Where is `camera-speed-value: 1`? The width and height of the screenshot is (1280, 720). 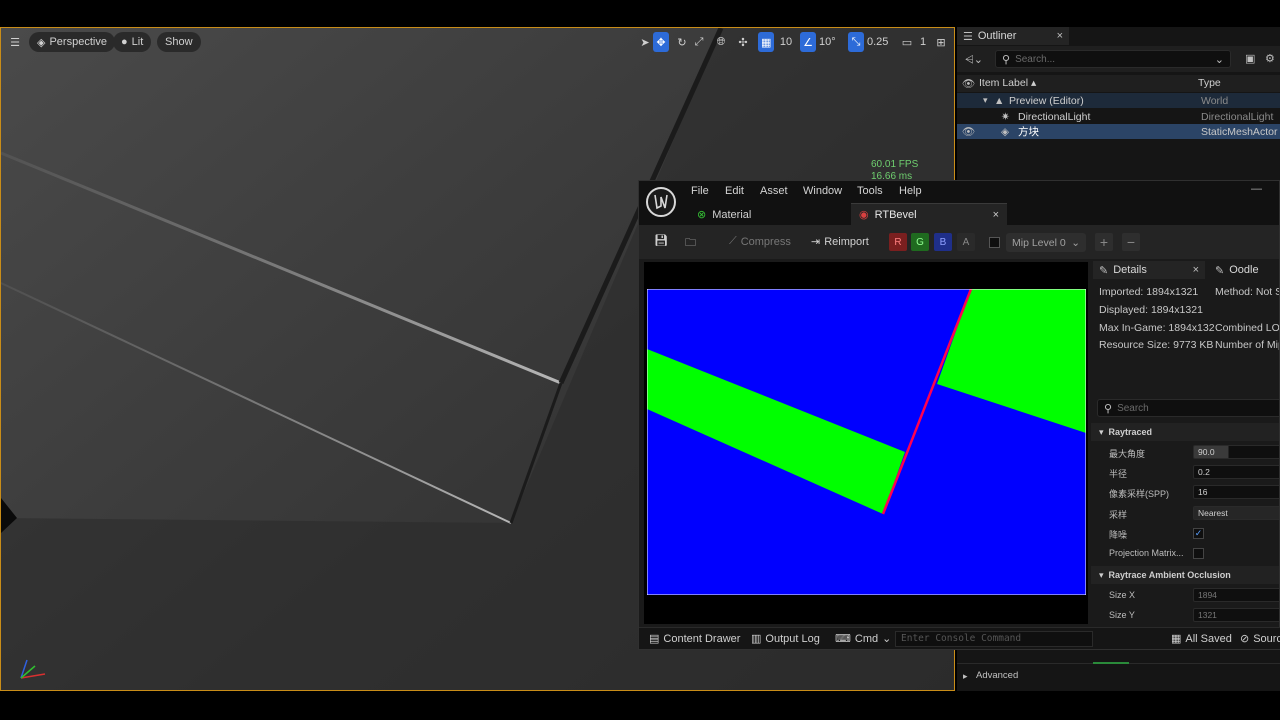
camera-speed-value: 1 is located at coordinates (923, 42).